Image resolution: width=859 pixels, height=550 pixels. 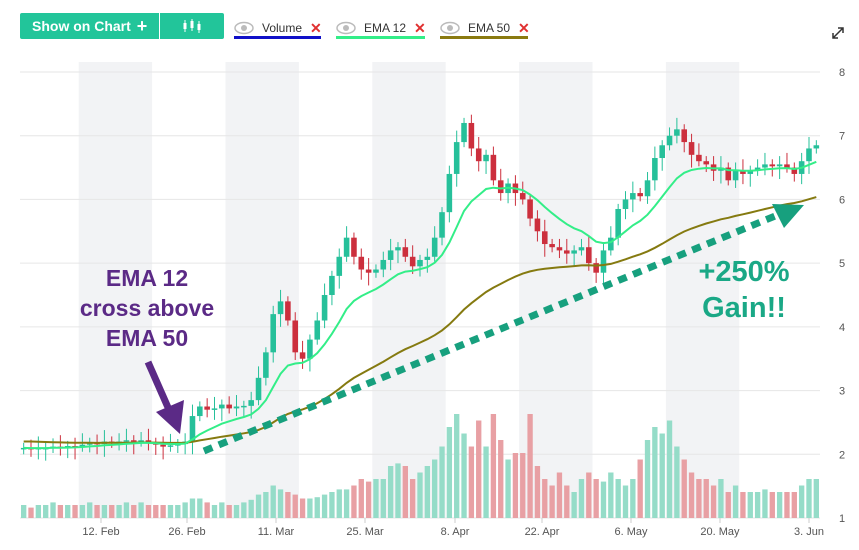 What do you see at coordinates (631, 532) in the screenshot?
I see `x-tick-label: 6. May` at bounding box center [631, 532].